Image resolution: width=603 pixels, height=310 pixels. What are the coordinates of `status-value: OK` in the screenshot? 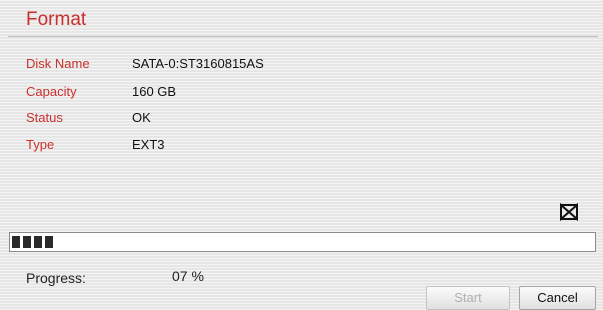 It's located at (141, 117).